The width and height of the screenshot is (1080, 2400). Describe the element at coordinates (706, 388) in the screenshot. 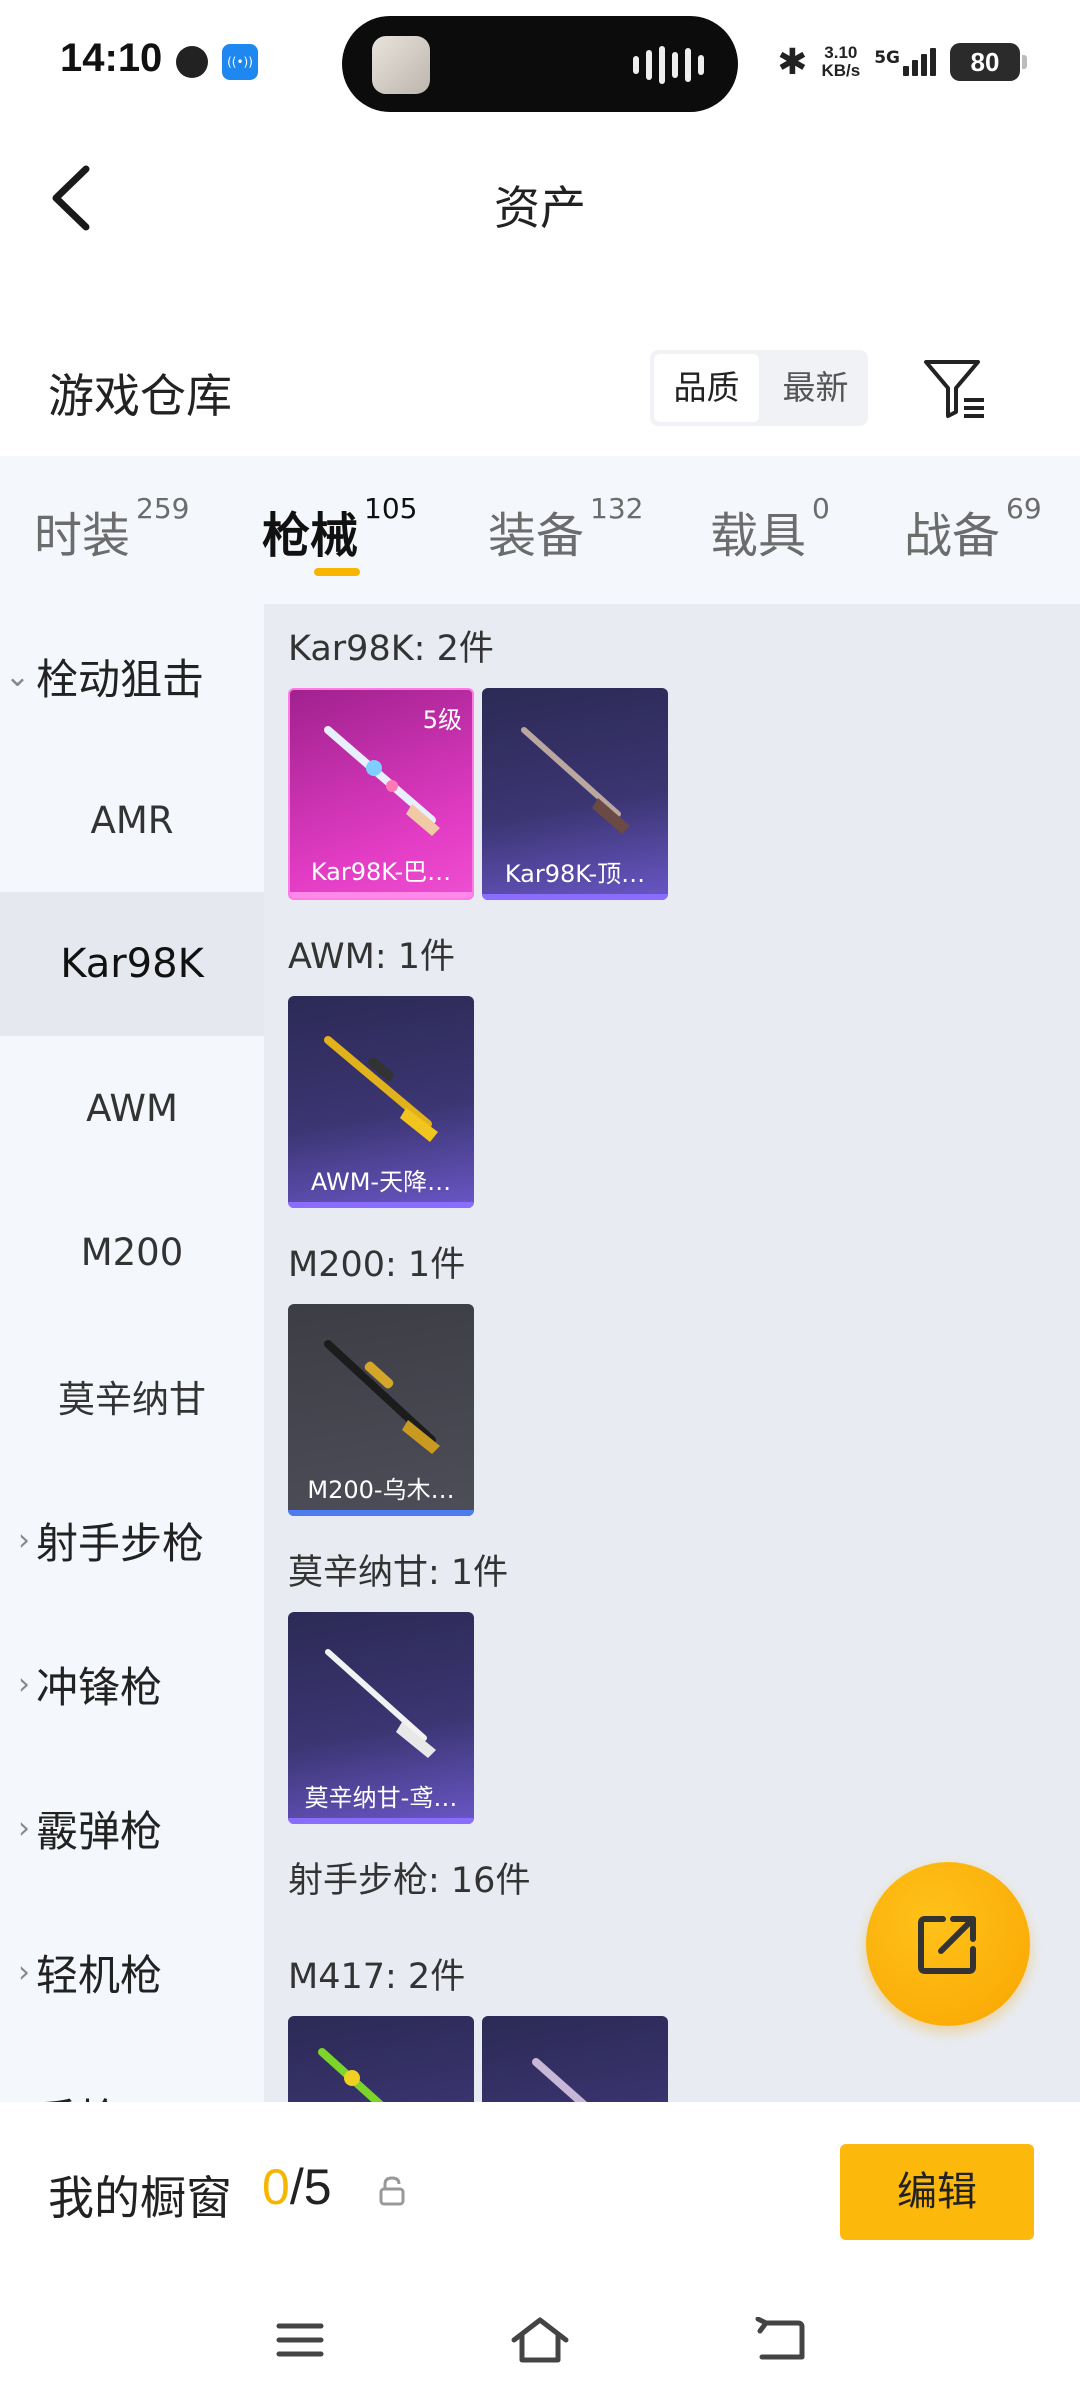

I see `sort-quality-button: 品质` at that location.